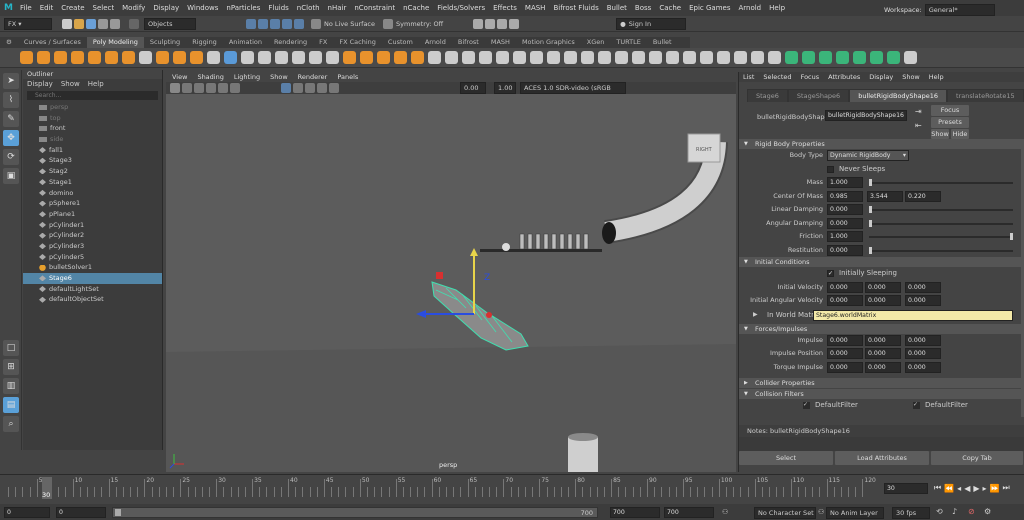  I want to click on shelf-tool-2-icon, so click(43, 57).